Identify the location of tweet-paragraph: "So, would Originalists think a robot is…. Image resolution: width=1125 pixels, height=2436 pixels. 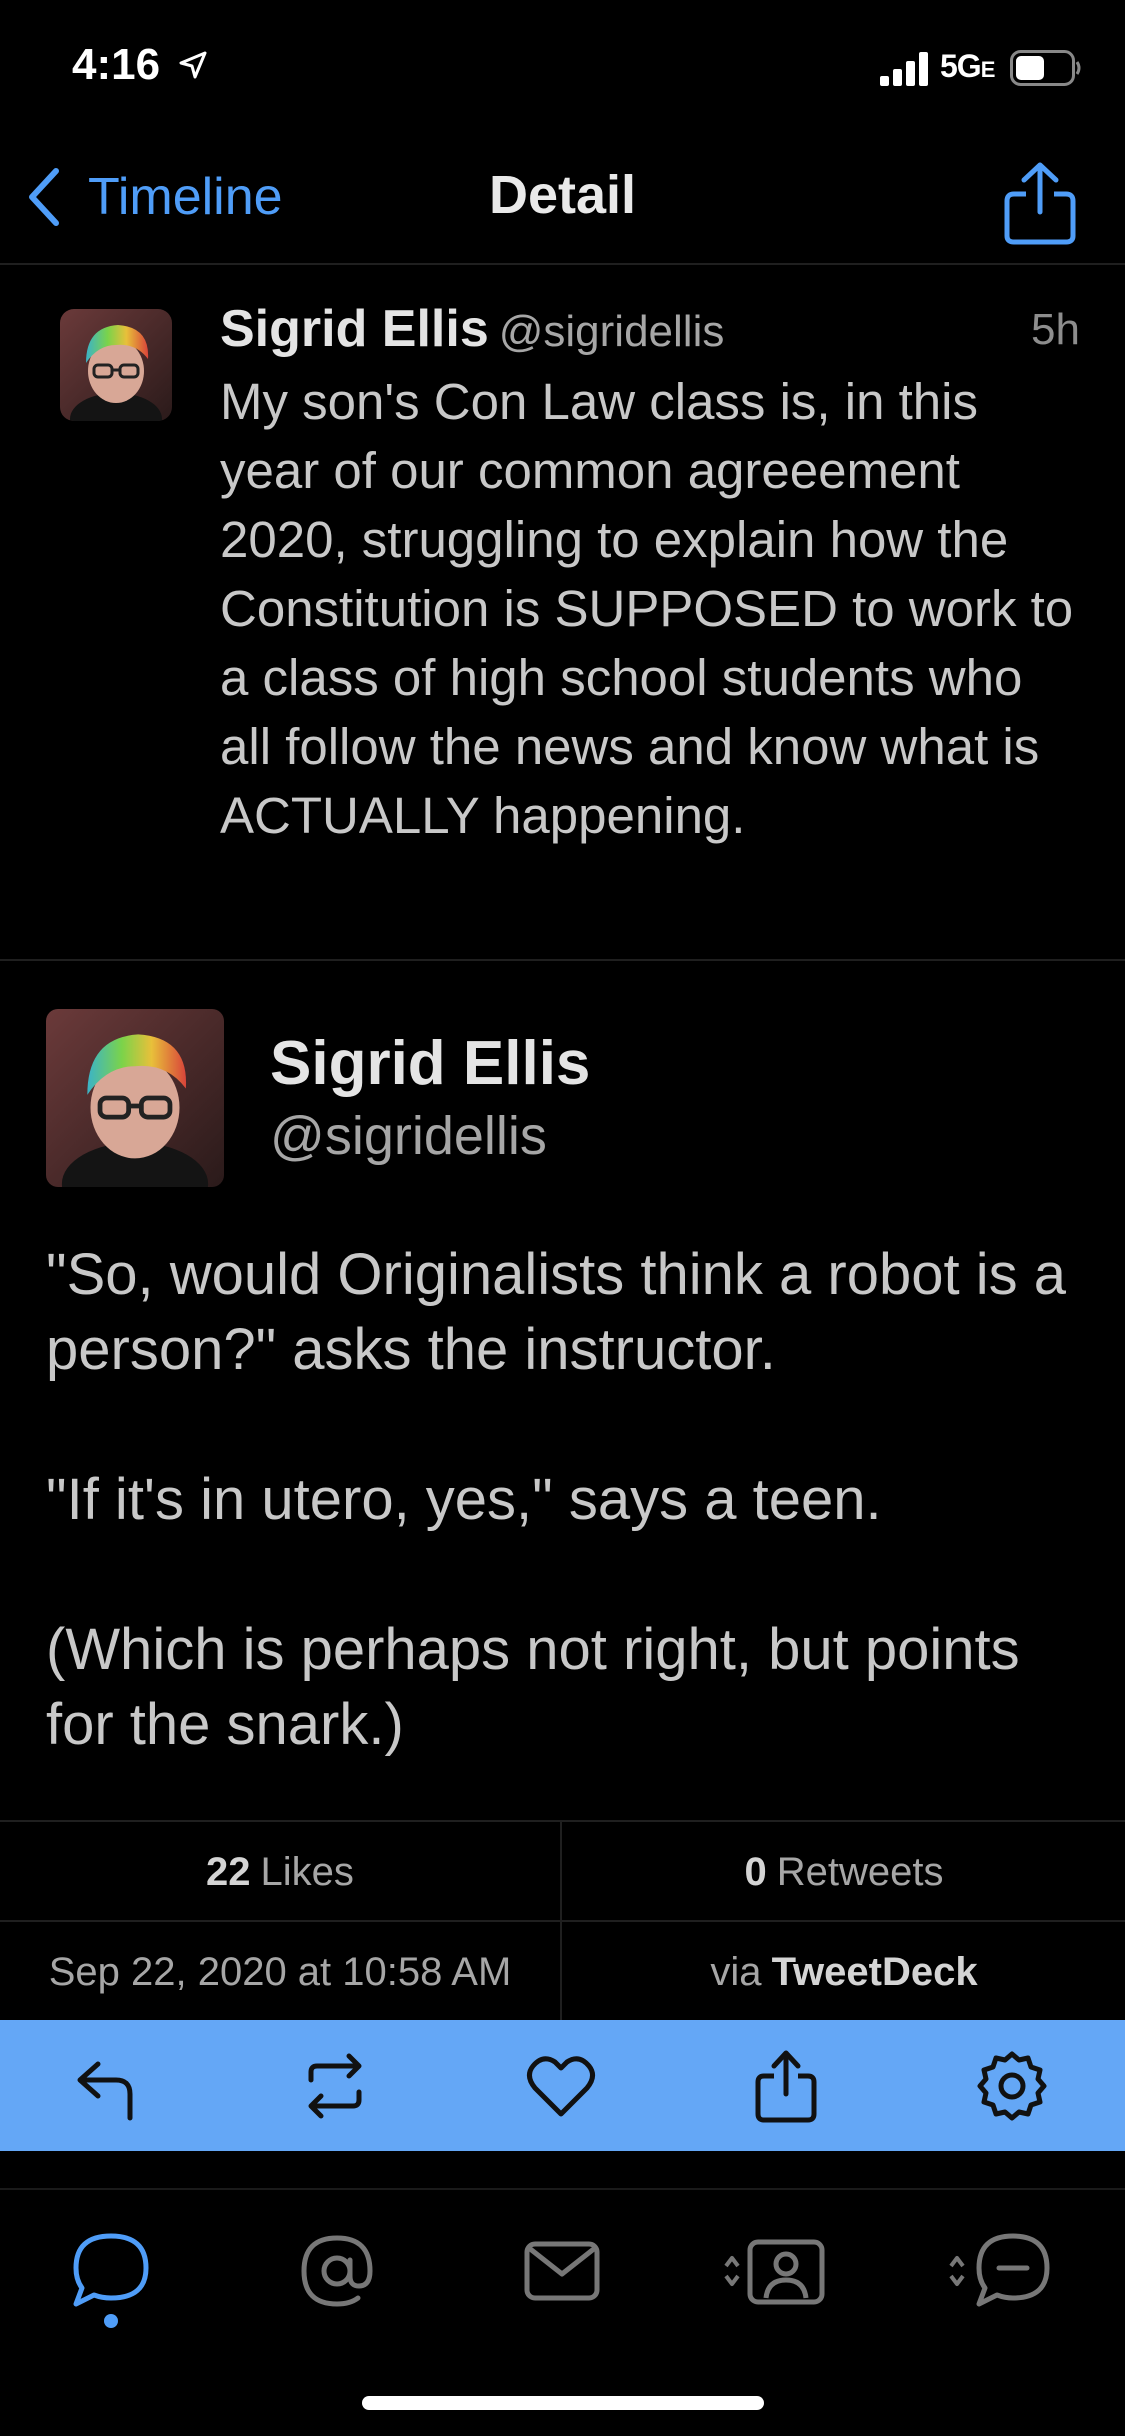
(556, 1312).